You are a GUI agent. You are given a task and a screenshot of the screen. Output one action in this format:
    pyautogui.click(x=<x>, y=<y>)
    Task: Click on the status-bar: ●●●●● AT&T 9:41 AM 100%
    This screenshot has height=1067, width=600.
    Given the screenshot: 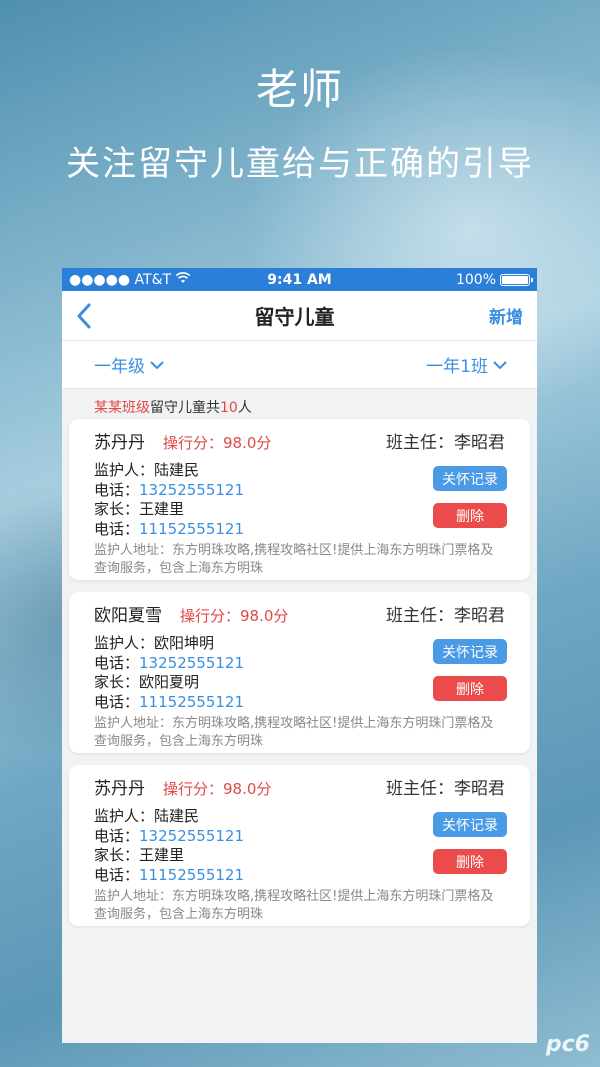 What is the action you would take?
    pyautogui.click(x=299, y=279)
    